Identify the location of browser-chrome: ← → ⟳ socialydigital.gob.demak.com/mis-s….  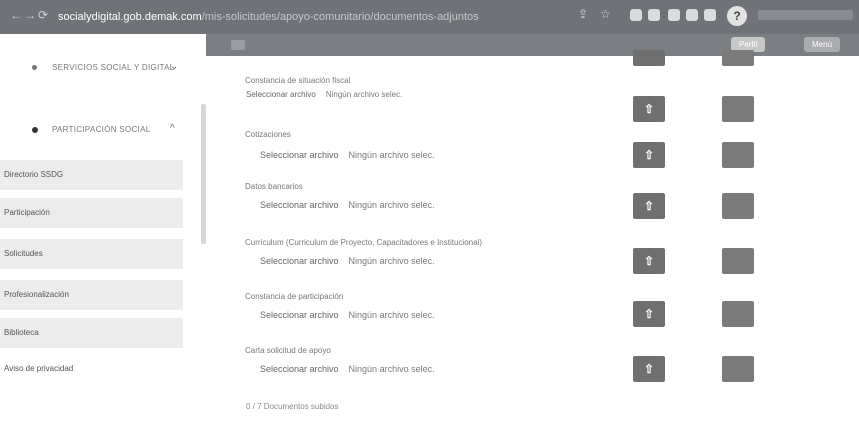
(429, 17).